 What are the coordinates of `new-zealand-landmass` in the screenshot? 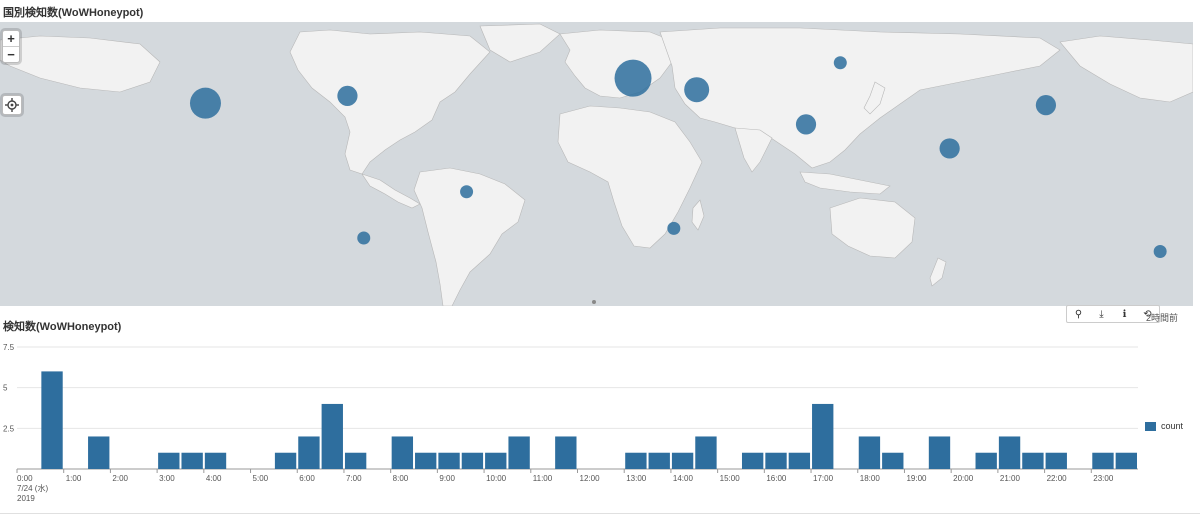 It's located at (938, 272).